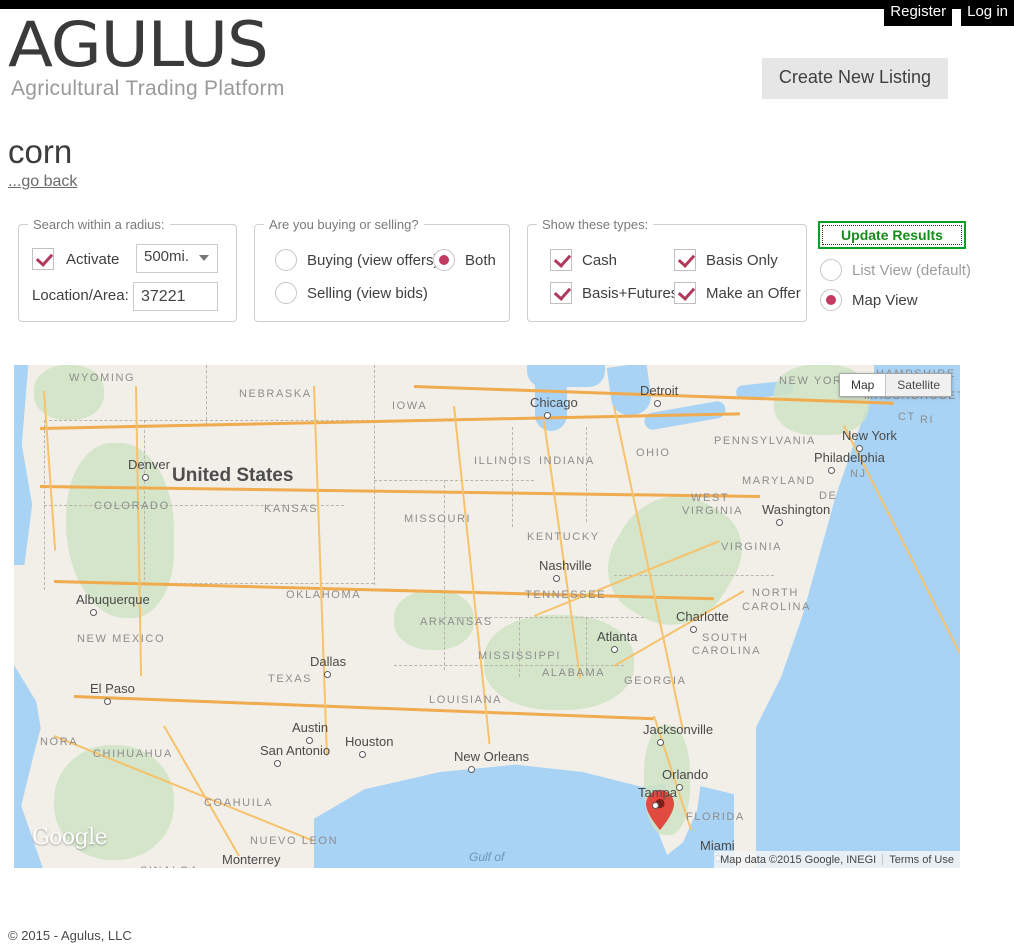  I want to click on basis-futures-checkbox, so click(561, 293).